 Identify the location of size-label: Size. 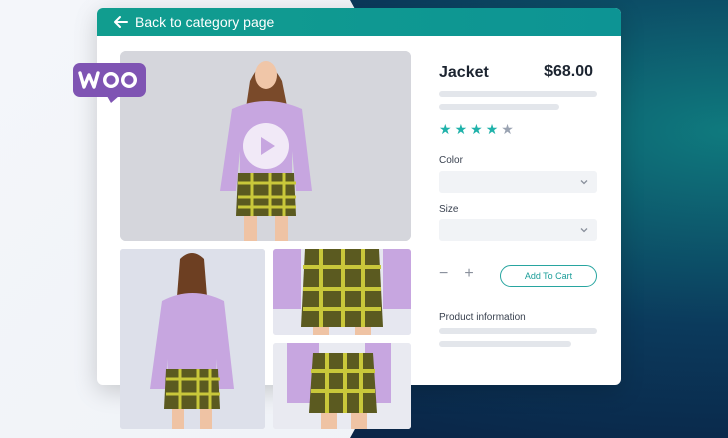
(449, 209).